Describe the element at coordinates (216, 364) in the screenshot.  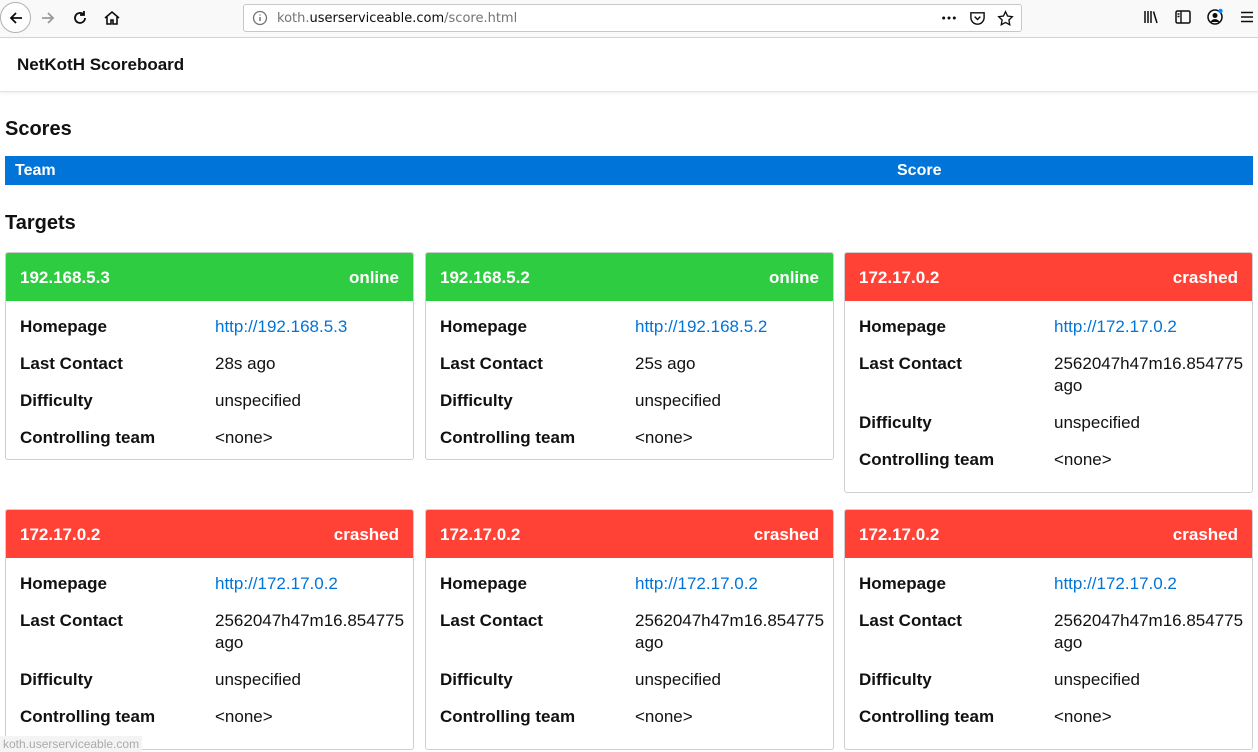
I see `last-contact-row: Last Contact 28s ago` at that location.